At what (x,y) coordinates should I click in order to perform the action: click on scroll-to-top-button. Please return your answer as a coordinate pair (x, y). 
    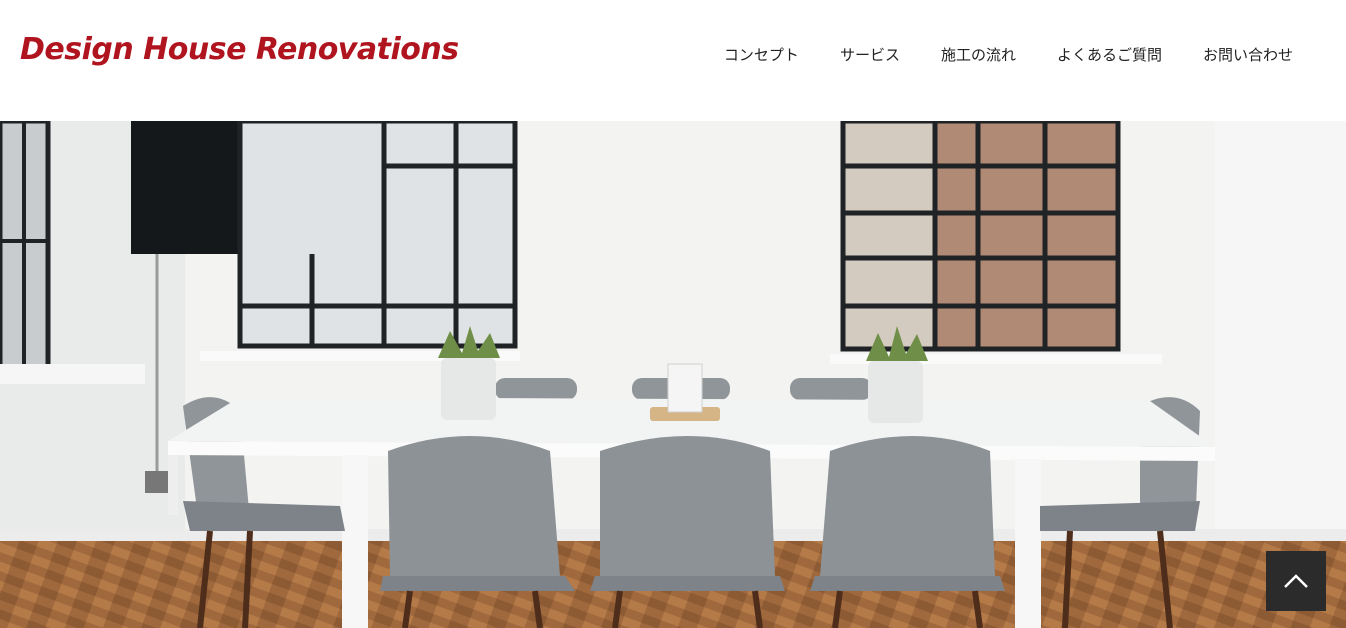
    Looking at the image, I should click on (1296, 581).